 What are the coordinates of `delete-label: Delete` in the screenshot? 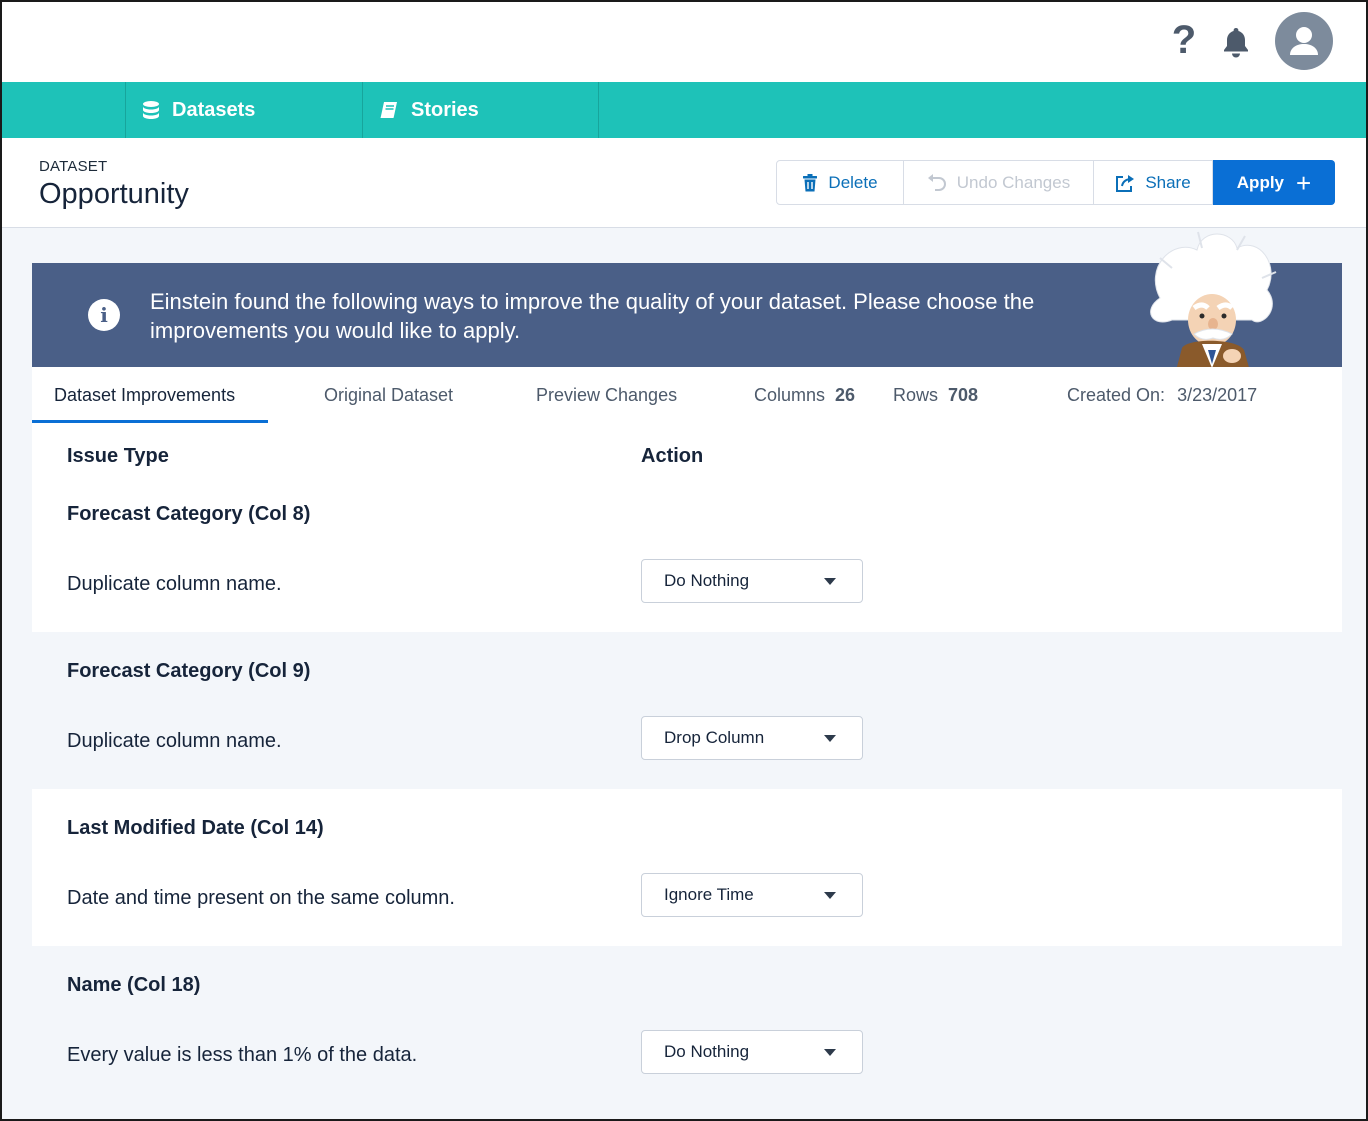 It's located at (853, 182).